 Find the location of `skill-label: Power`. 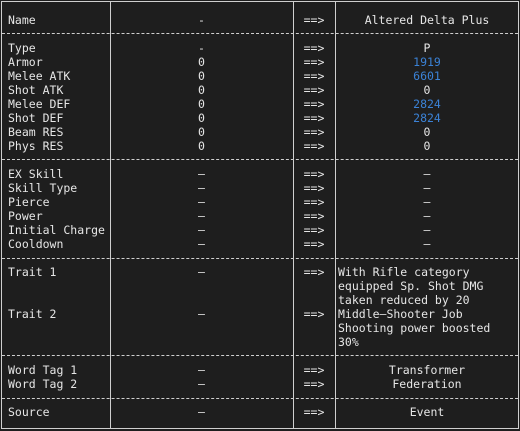

skill-label: Power is located at coordinates (25, 216).